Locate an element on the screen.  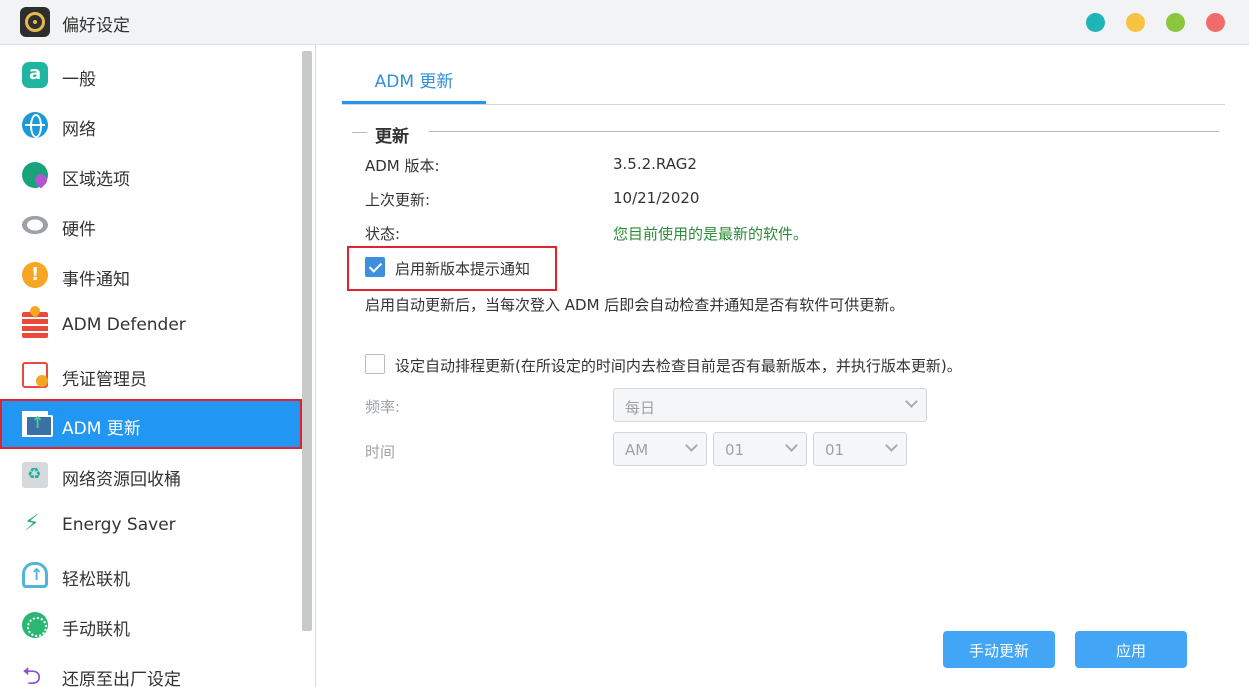
sidebar-item-label: 手动联机 is located at coordinates (96, 630).